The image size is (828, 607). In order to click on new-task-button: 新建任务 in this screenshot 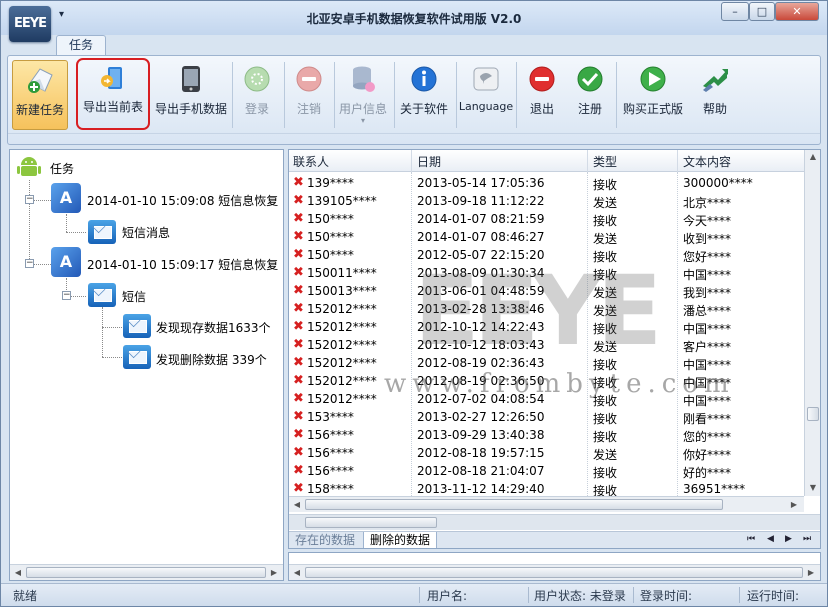, I will do `click(40, 95)`.